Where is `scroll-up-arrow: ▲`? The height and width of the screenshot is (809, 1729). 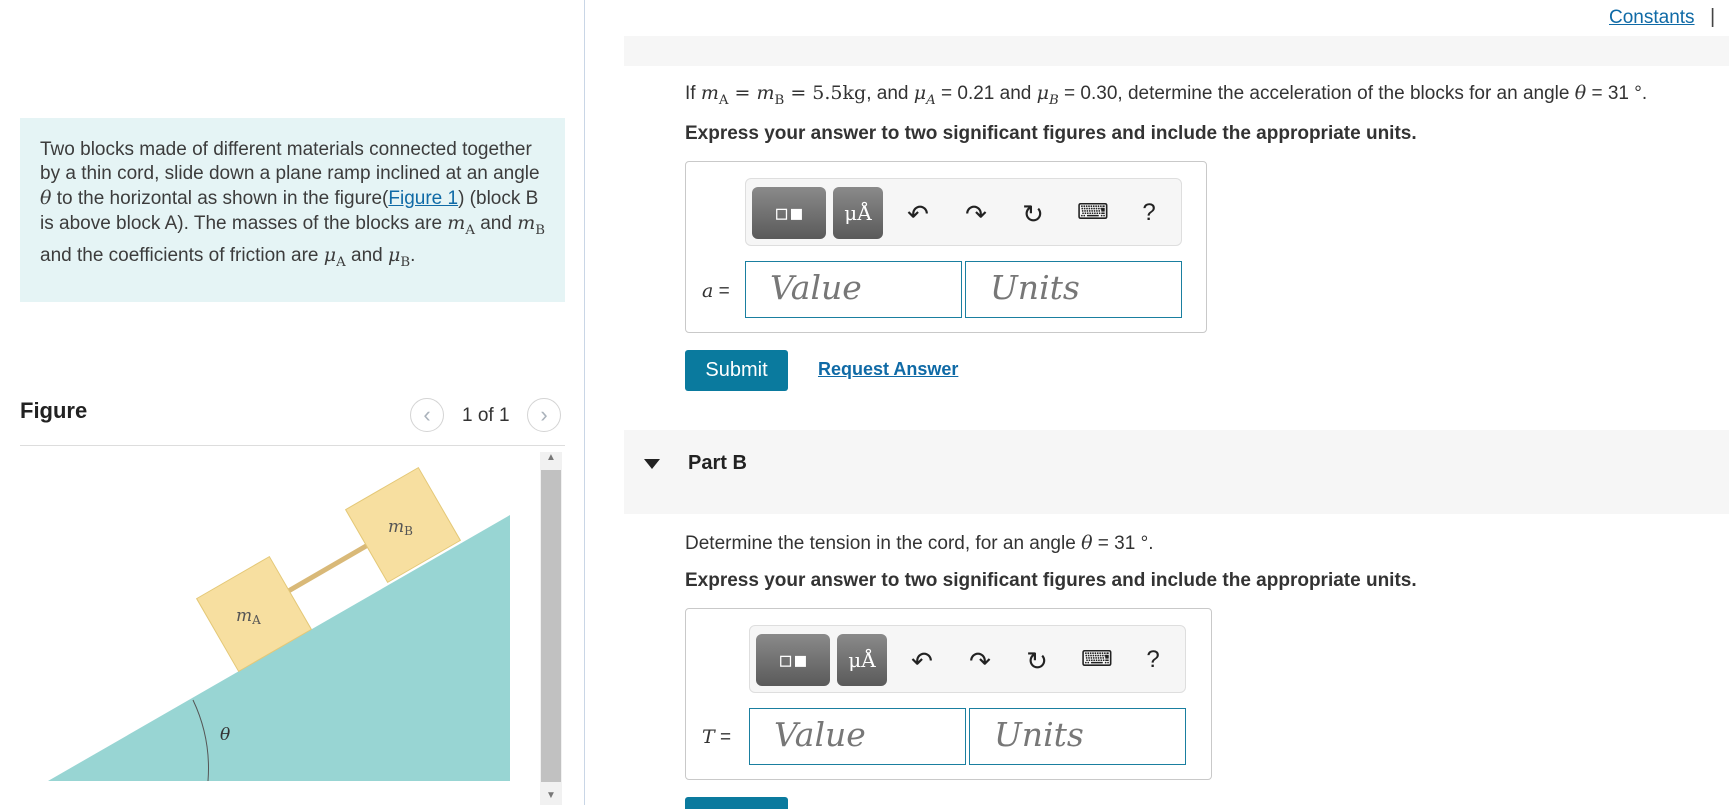
scroll-up-arrow: ▲ is located at coordinates (551, 459).